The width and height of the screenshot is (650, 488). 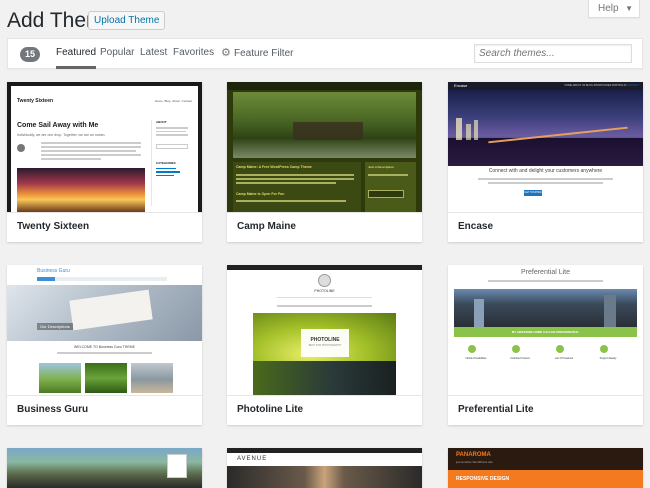 What do you see at coordinates (483, 479) in the screenshot?
I see `preview-hero-text: RESPONSIVE DESIGN` at bounding box center [483, 479].